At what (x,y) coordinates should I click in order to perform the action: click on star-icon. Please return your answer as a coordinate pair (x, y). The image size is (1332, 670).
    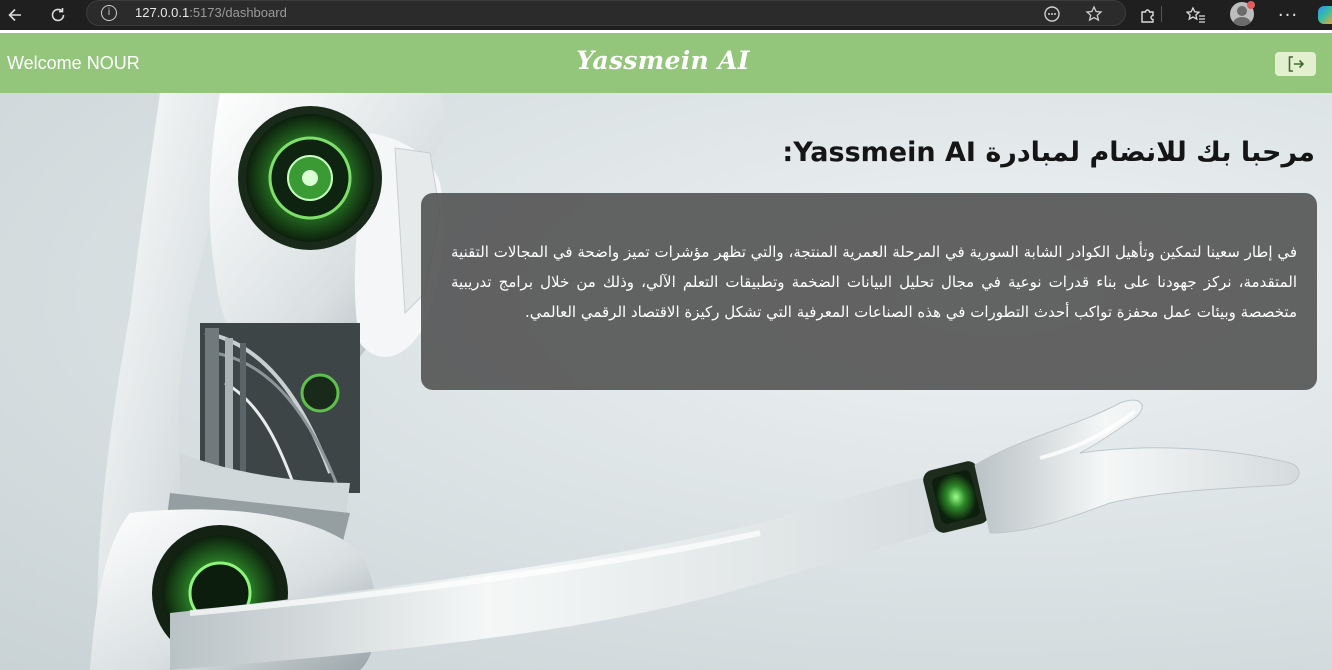
    Looking at the image, I should click on (1094, 14).